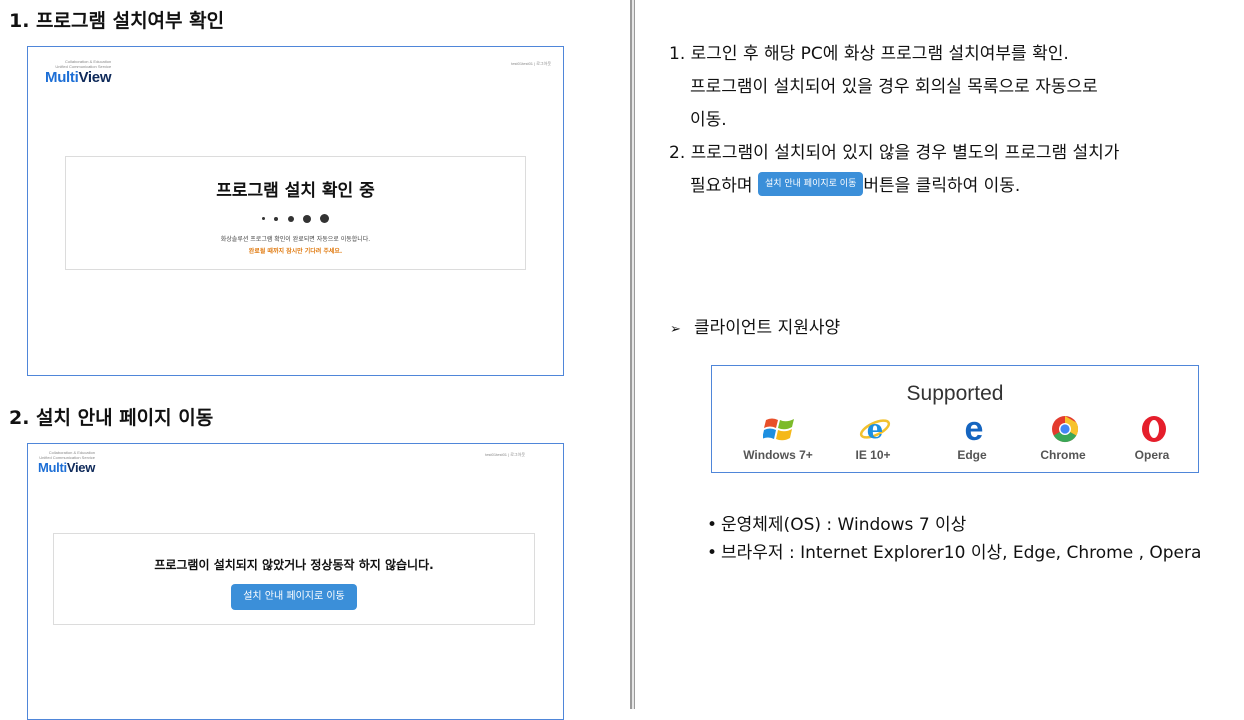 The width and height of the screenshot is (1244, 720). Describe the element at coordinates (295, 239) in the screenshot. I see `card-message: 화상솔루션 프로그램 확인이 완료되면 자동으로 이동합니다.` at that location.